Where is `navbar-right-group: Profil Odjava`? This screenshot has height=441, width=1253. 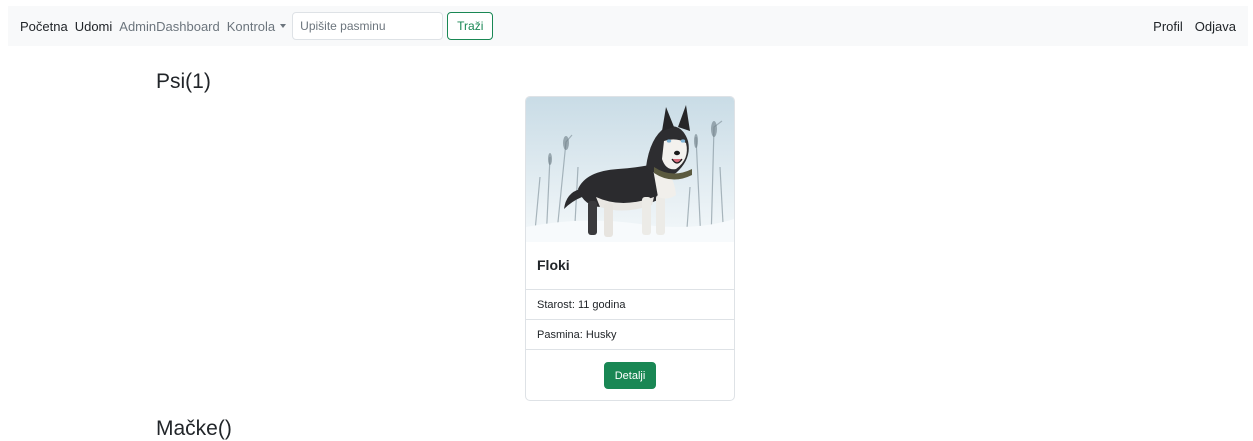
navbar-right-group: Profil Odjava is located at coordinates (1188, 26).